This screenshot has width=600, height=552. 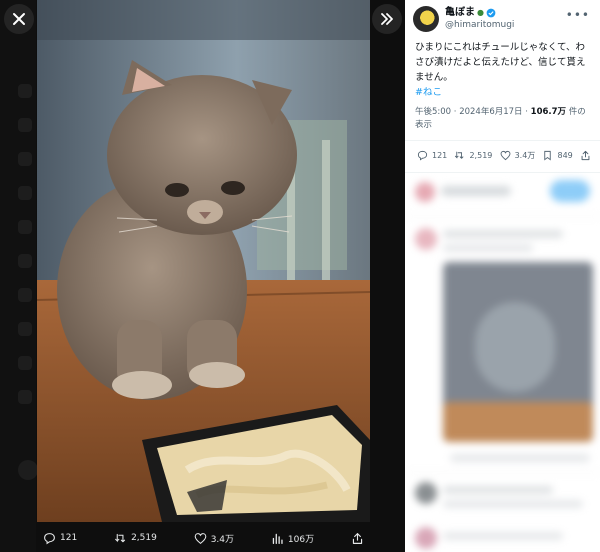 I want to click on post-author: 亀ぼま ● @himaritomugi, so click(x=463, y=19).